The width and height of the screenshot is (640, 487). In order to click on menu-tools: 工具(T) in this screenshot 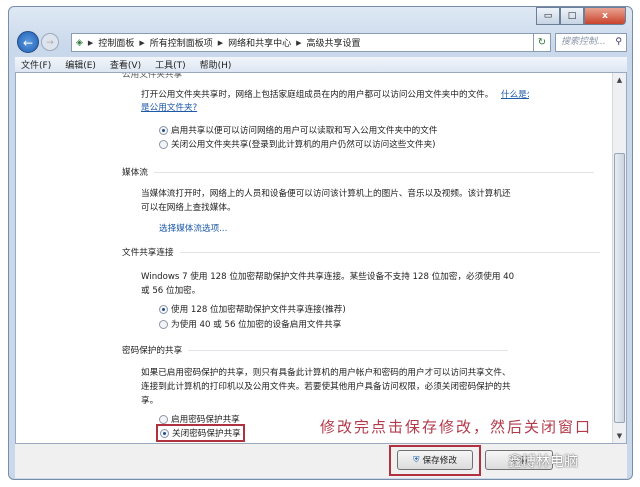, I will do `click(170, 64)`.